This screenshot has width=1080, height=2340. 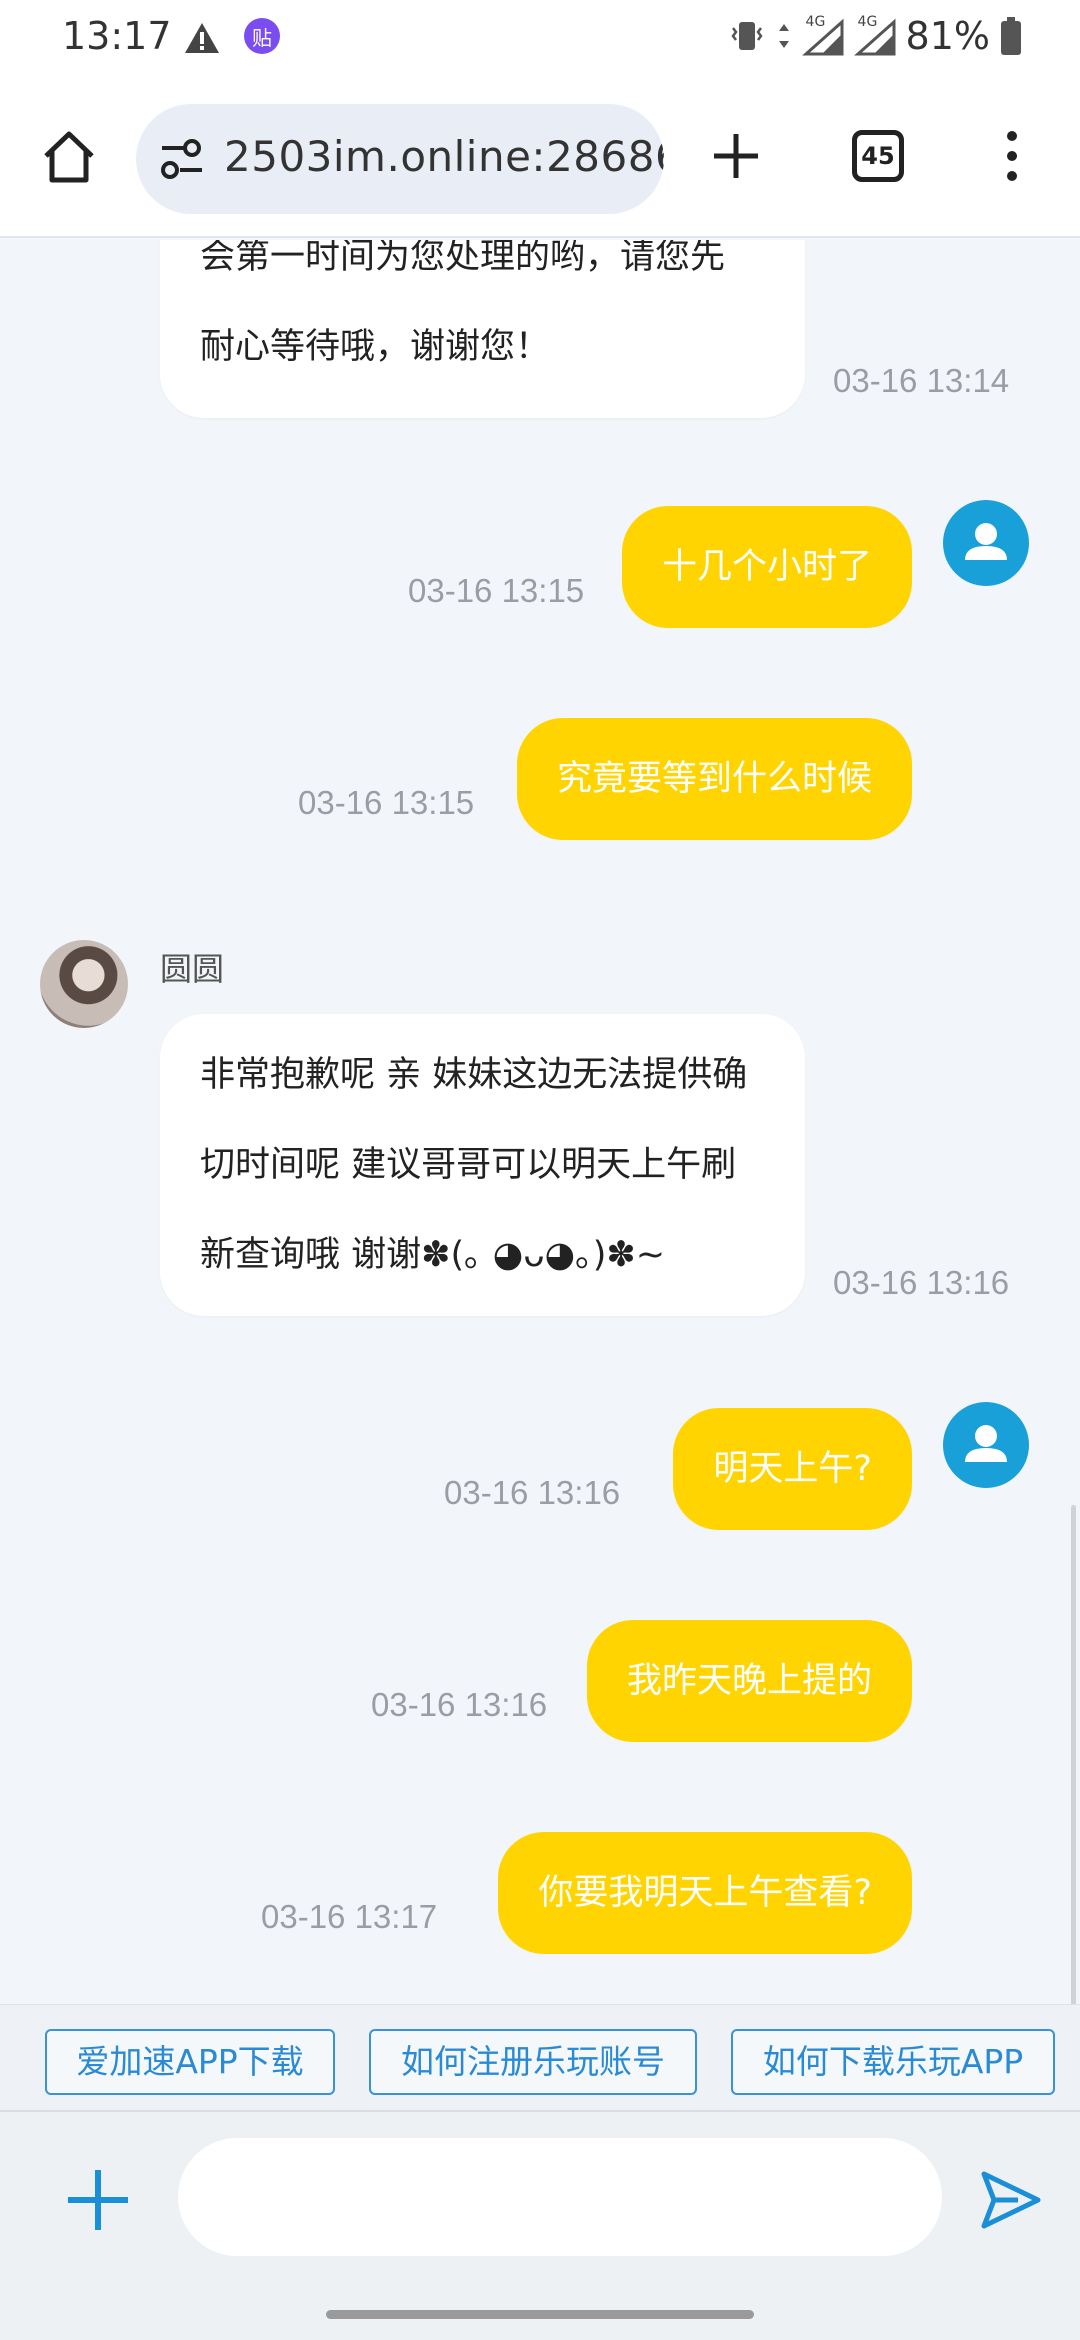 What do you see at coordinates (533, 2062) in the screenshot?
I see `quick-reply-chip: 如何注册乐玩账号` at bounding box center [533, 2062].